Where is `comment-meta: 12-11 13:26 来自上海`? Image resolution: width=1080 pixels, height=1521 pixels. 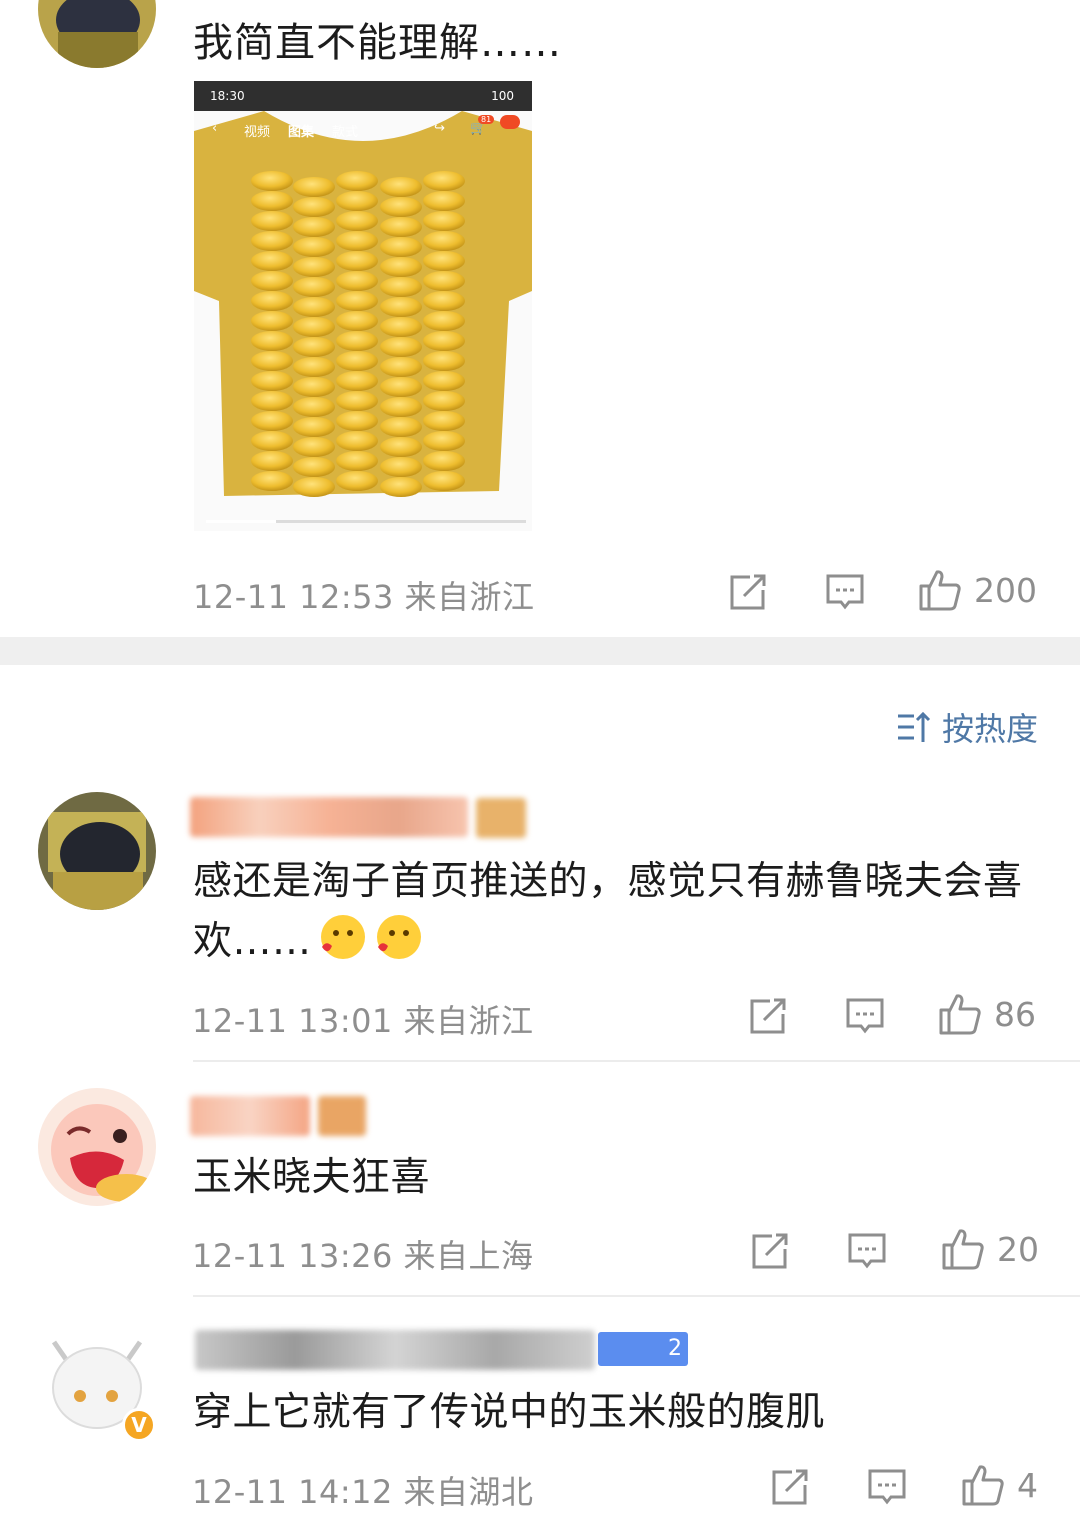
comment-meta: 12-11 13:26 来自上海 is located at coordinates (363, 1256).